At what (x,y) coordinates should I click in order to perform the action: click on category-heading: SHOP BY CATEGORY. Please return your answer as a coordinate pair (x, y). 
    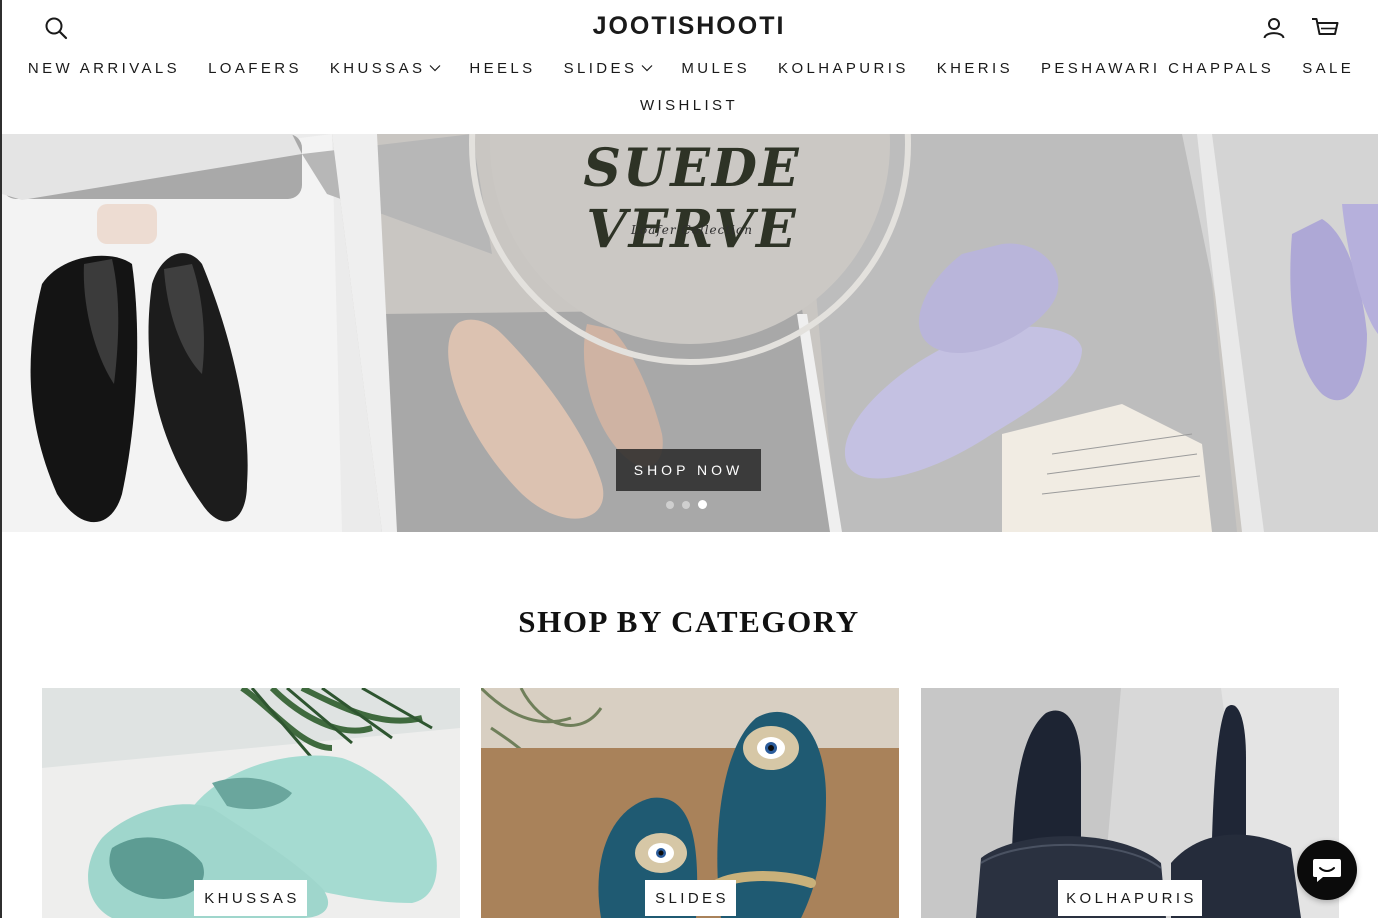
    Looking at the image, I should click on (689, 621).